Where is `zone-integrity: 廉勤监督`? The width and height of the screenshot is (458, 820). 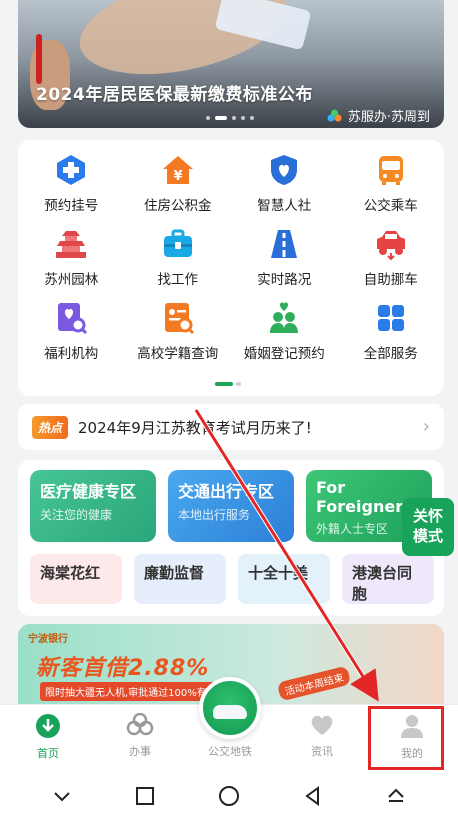
zone-integrity: 廉勤监督 is located at coordinates (180, 579).